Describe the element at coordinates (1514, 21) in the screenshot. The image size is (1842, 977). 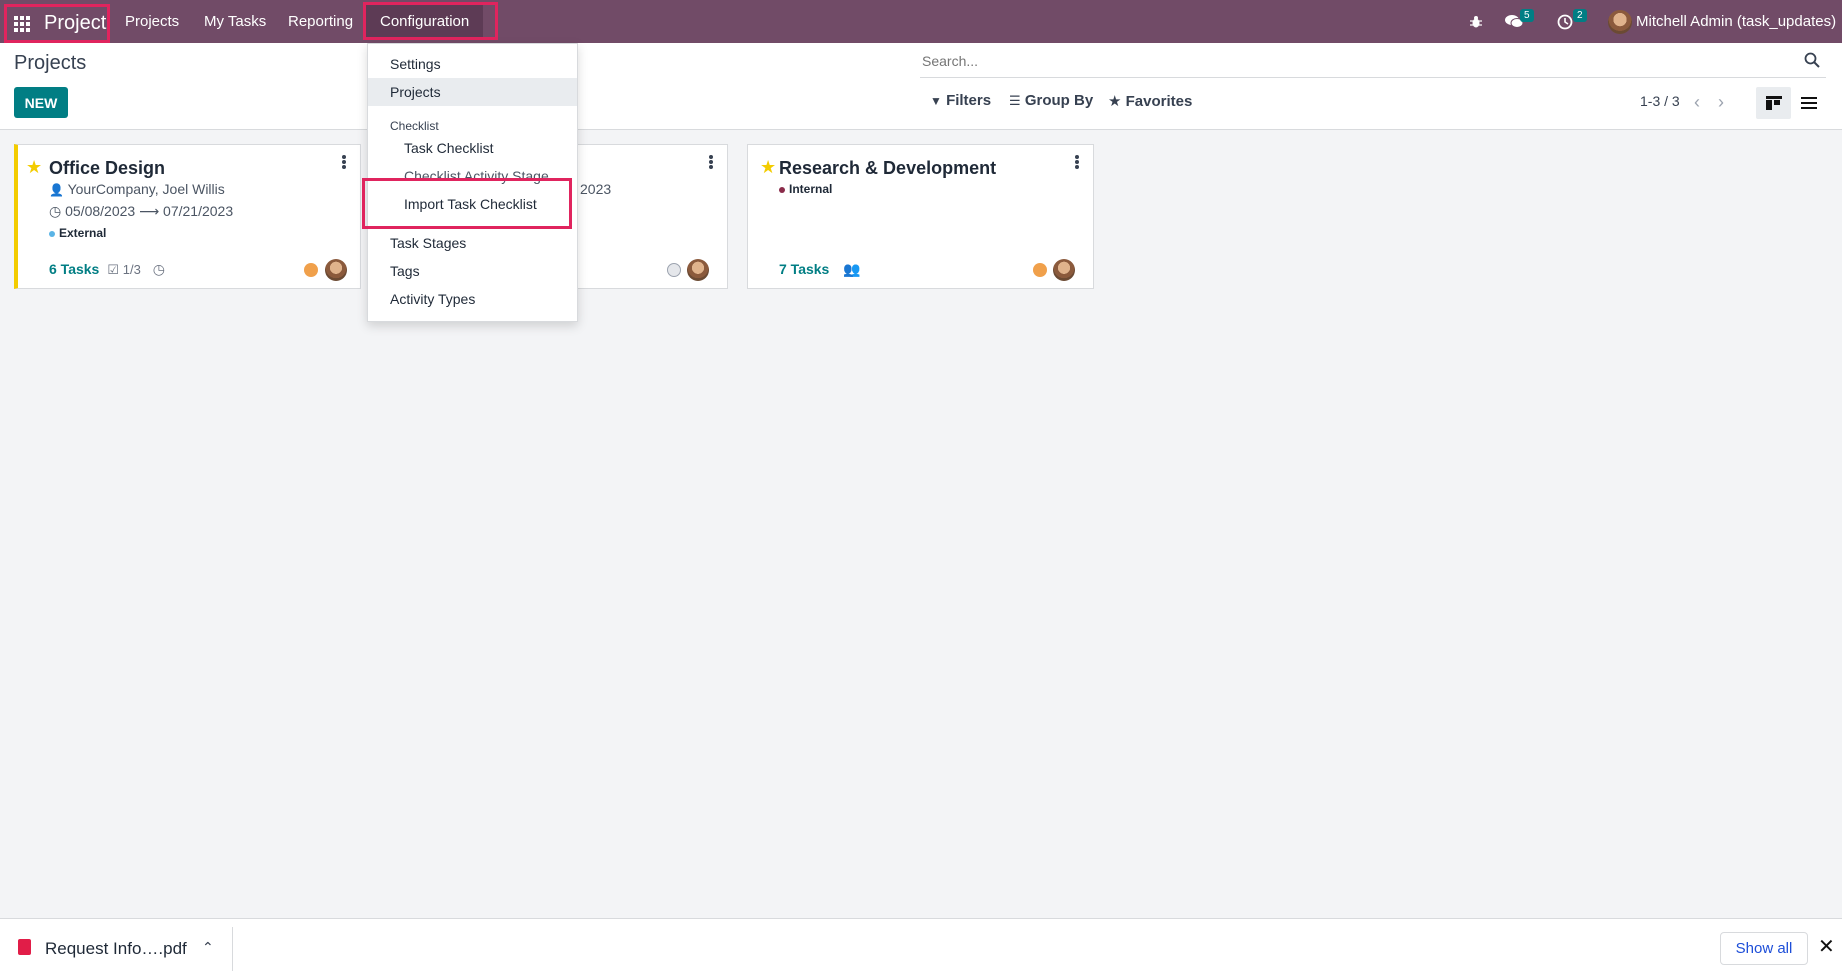
I see `messages-icon` at that location.